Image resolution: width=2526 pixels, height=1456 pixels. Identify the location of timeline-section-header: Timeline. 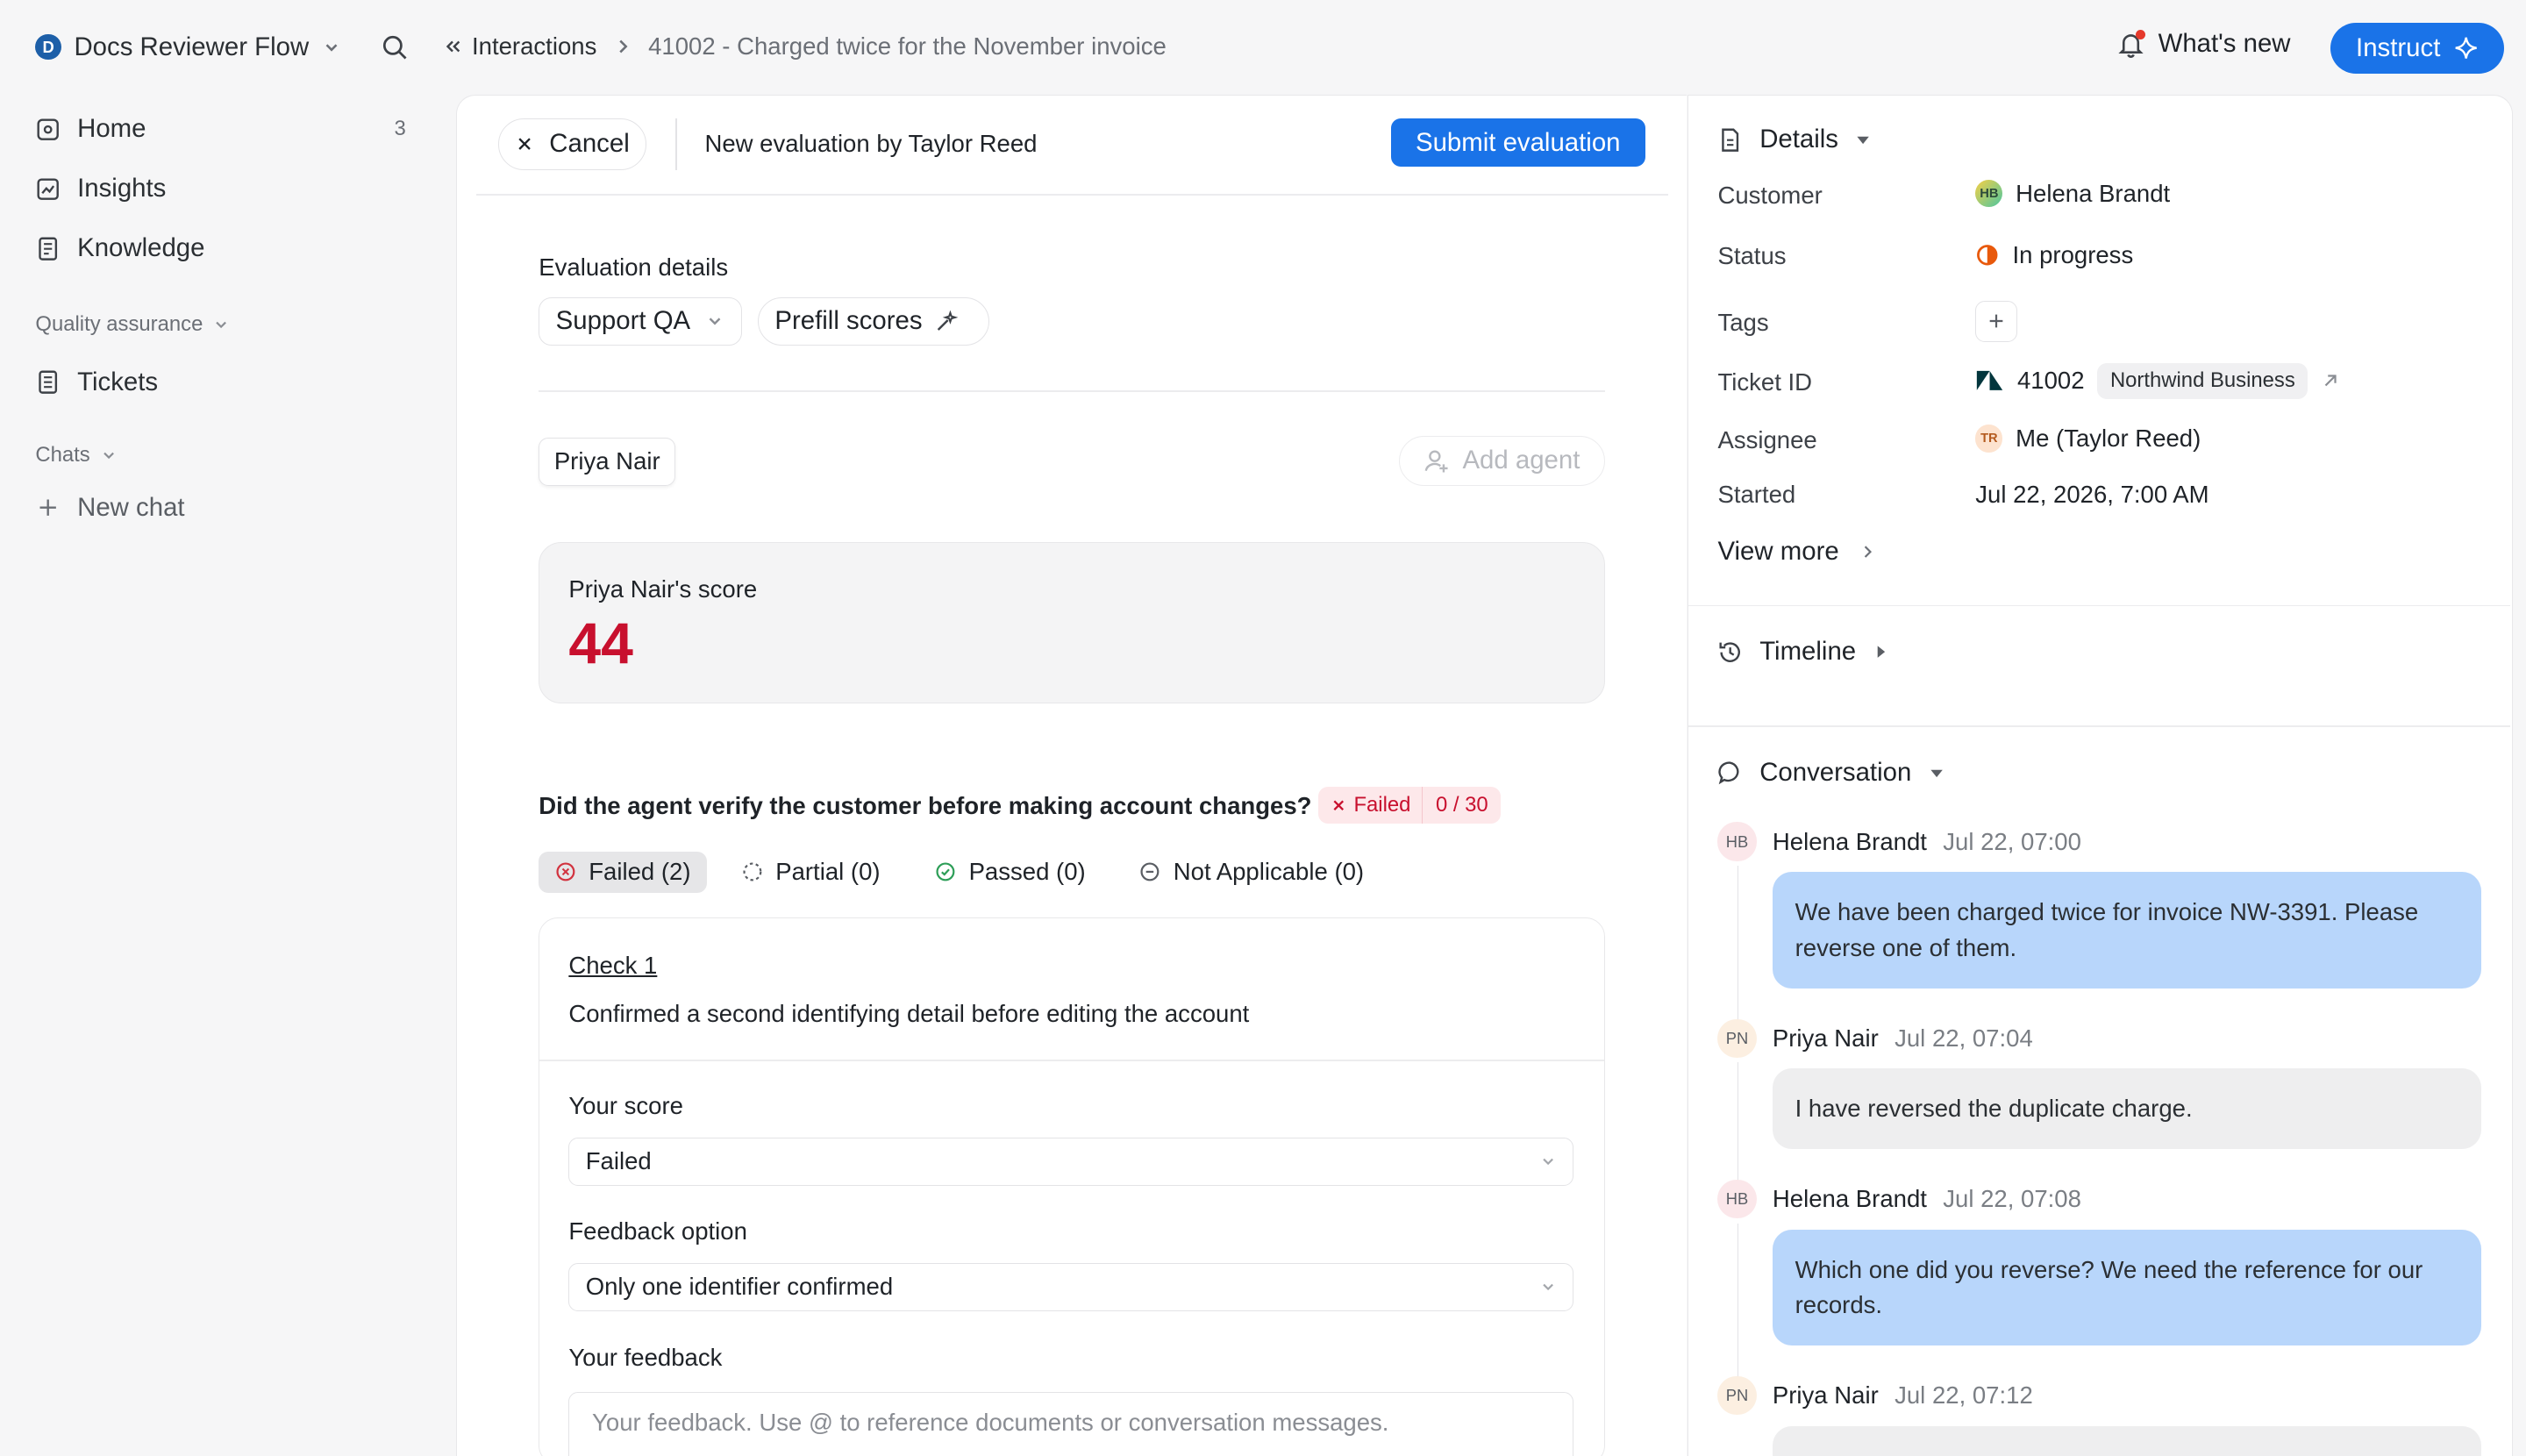
(1803, 652).